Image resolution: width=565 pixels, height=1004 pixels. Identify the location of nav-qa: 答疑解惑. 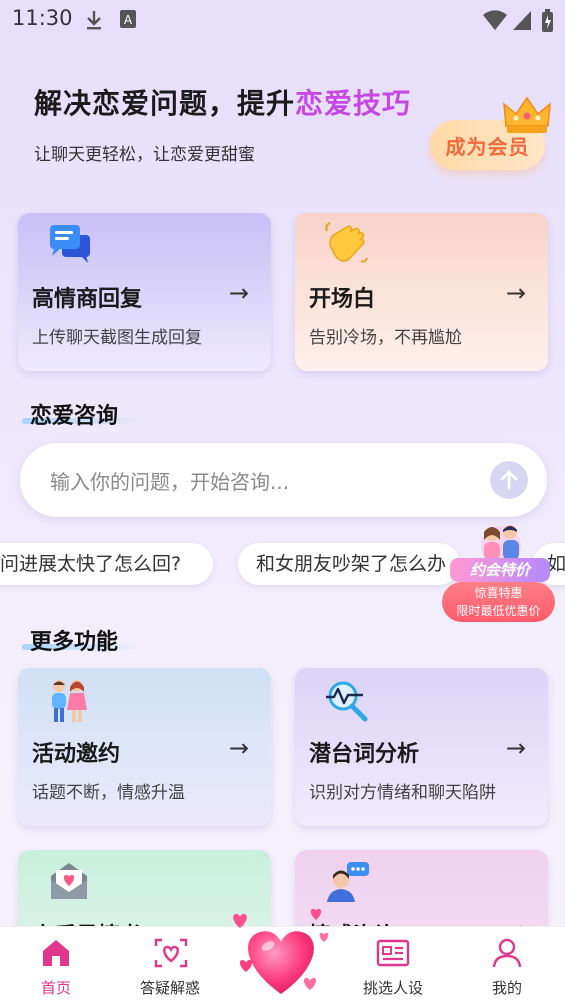
(170, 965).